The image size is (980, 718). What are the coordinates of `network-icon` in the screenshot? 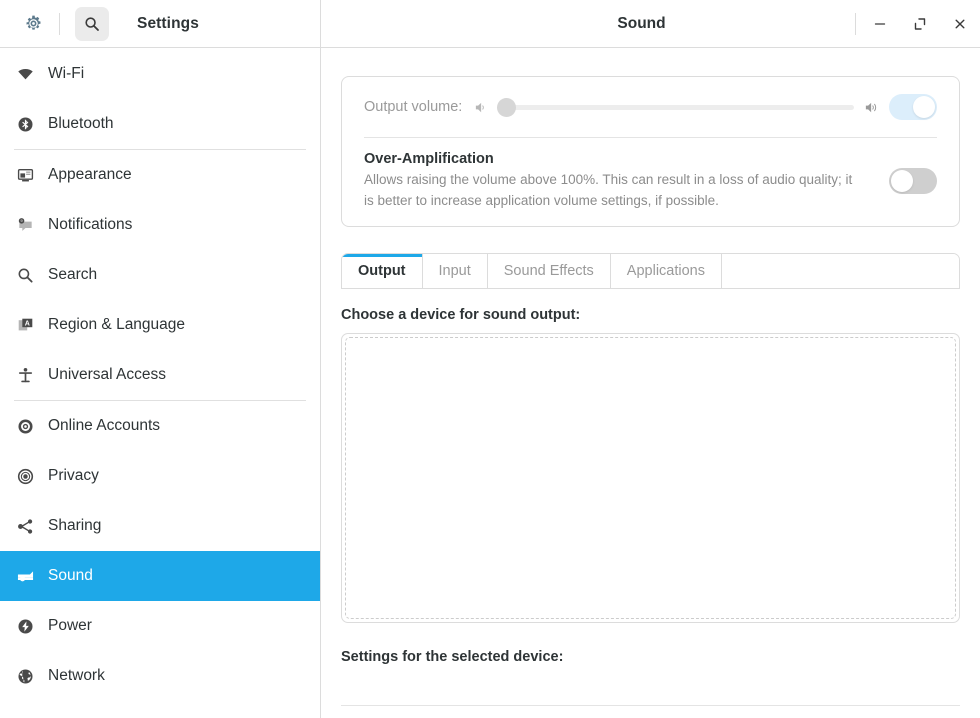 It's located at (25, 676).